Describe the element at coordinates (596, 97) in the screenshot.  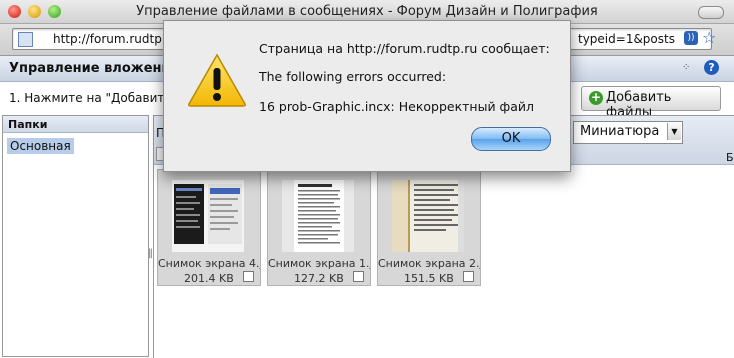
I see `plus-icon: +` at that location.